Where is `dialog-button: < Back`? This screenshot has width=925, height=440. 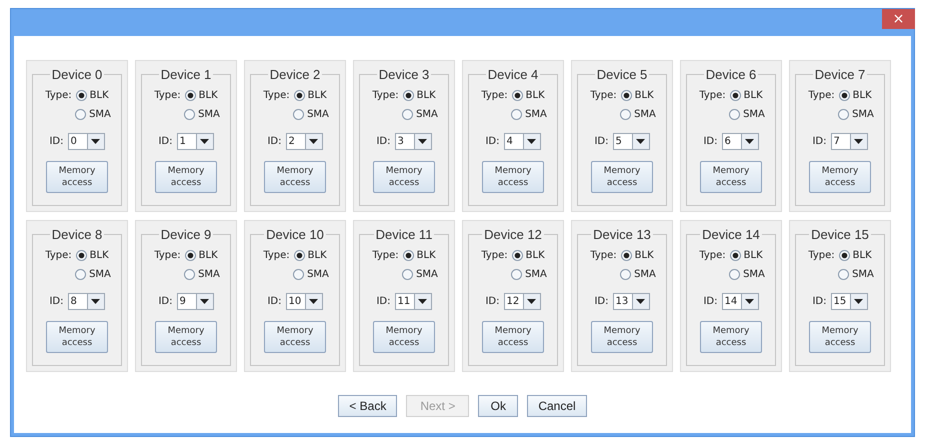 dialog-button: < Back is located at coordinates (368, 405).